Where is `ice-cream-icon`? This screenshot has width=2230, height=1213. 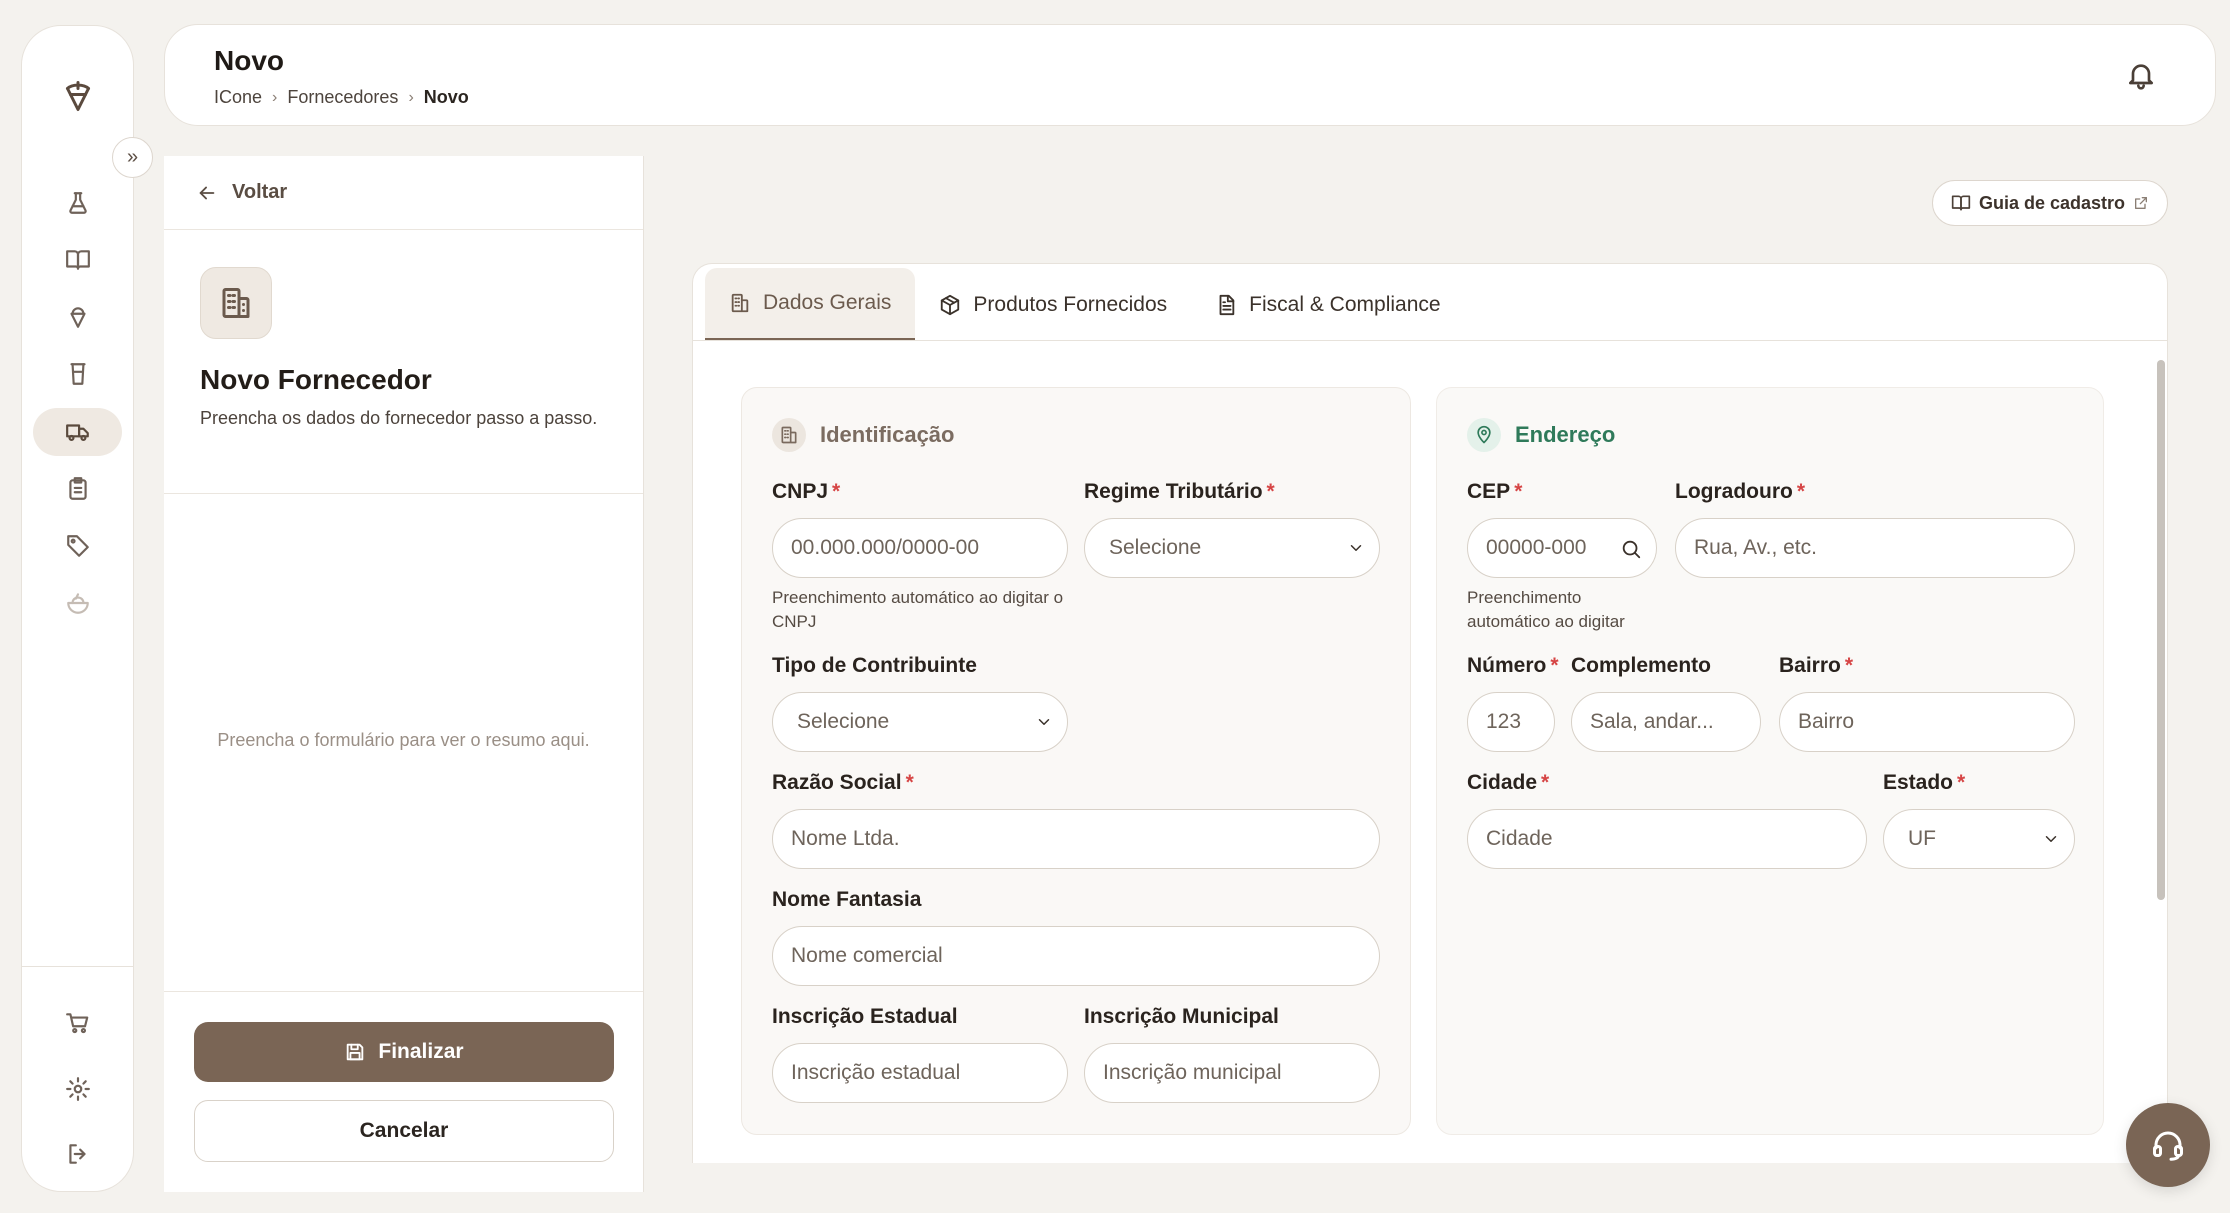 ice-cream-icon is located at coordinates (77, 317).